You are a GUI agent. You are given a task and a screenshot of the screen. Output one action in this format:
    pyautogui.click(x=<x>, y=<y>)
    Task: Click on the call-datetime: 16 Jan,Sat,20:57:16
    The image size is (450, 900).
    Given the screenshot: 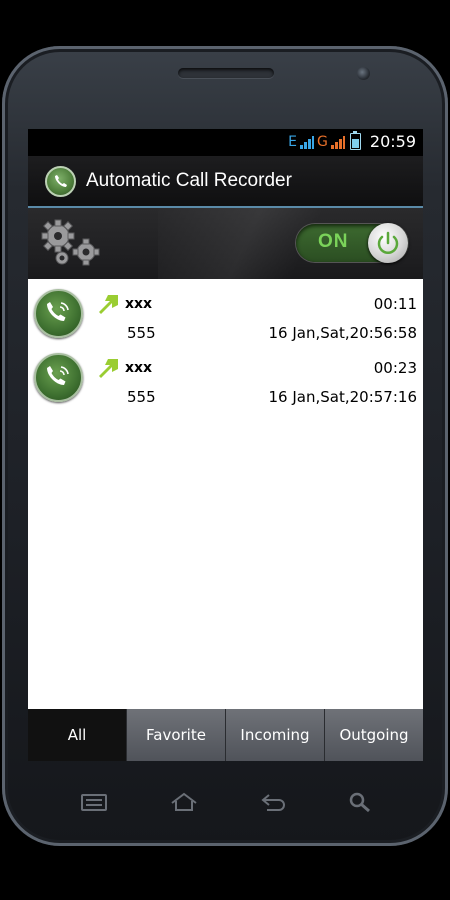 What is the action you would take?
    pyautogui.click(x=342, y=397)
    